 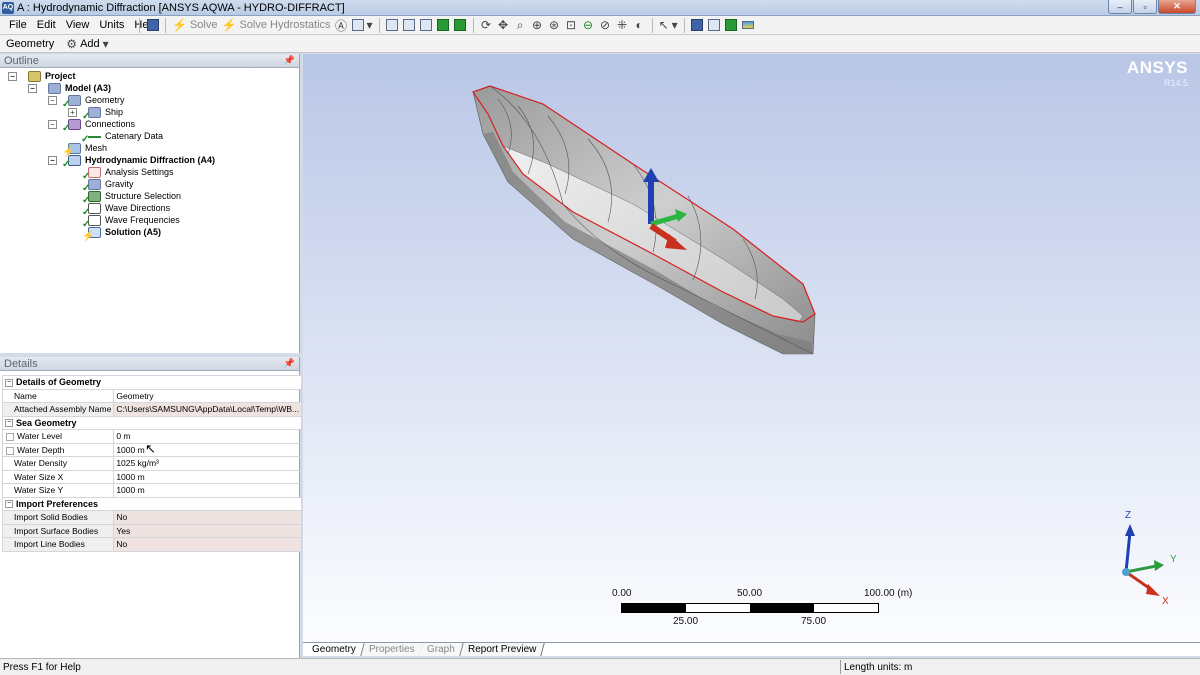 I want to click on cube-outline-button, so click(x=714, y=25).